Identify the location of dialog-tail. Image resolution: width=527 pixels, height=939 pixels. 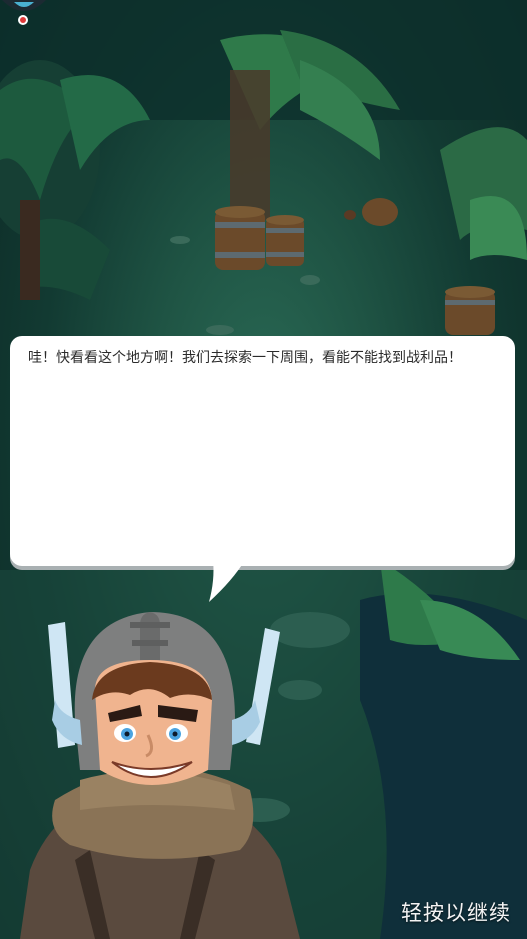
(227, 581).